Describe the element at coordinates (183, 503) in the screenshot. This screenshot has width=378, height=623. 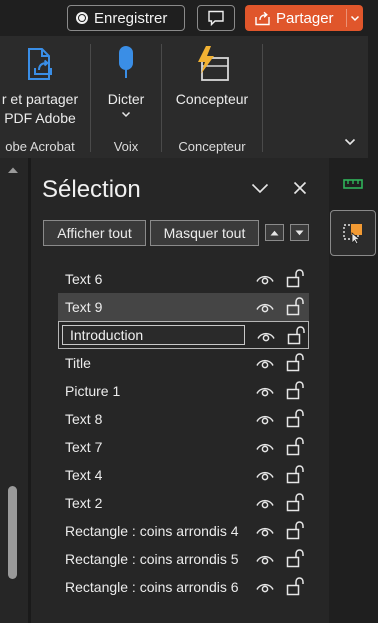
I see `selection-item: Text 2` at that location.